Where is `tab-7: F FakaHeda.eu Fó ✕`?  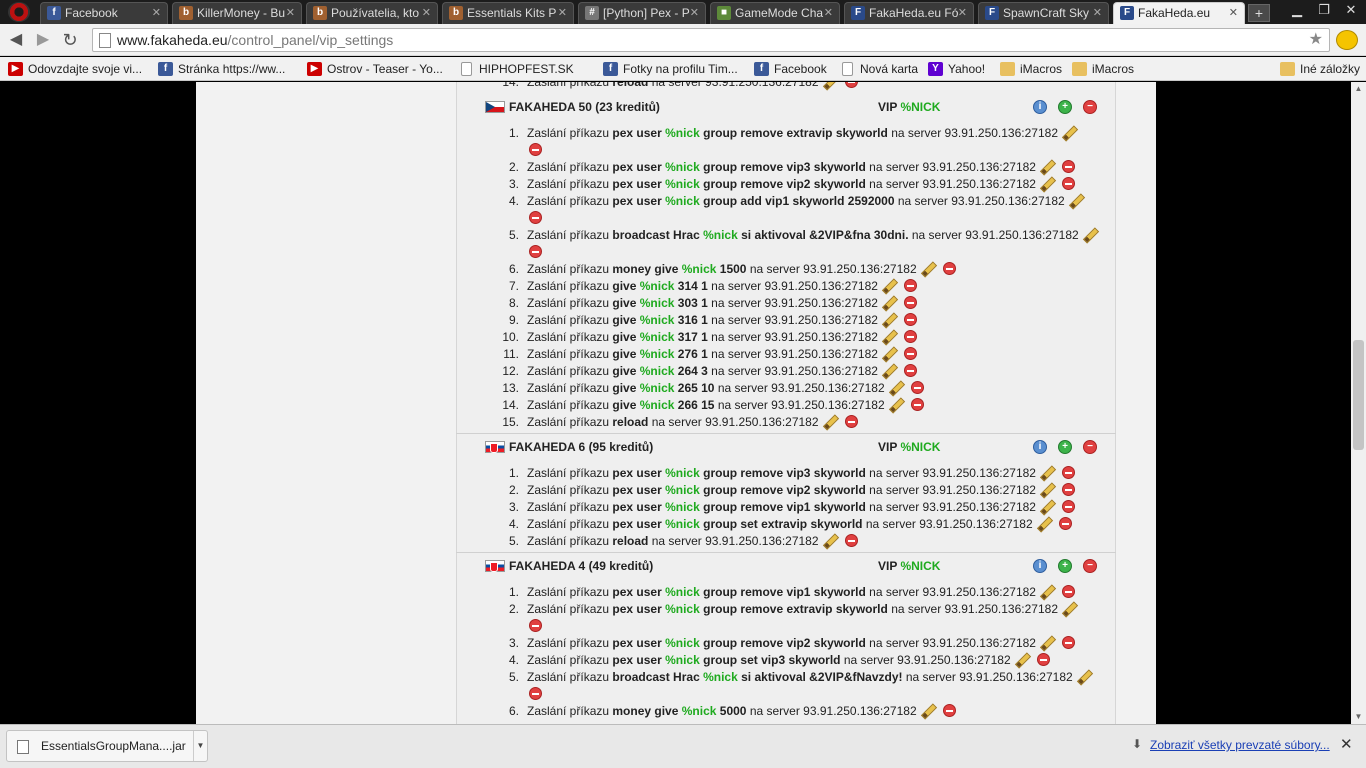
tab-7: F FakaHeda.eu Fó ✕ is located at coordinates (909, 13).